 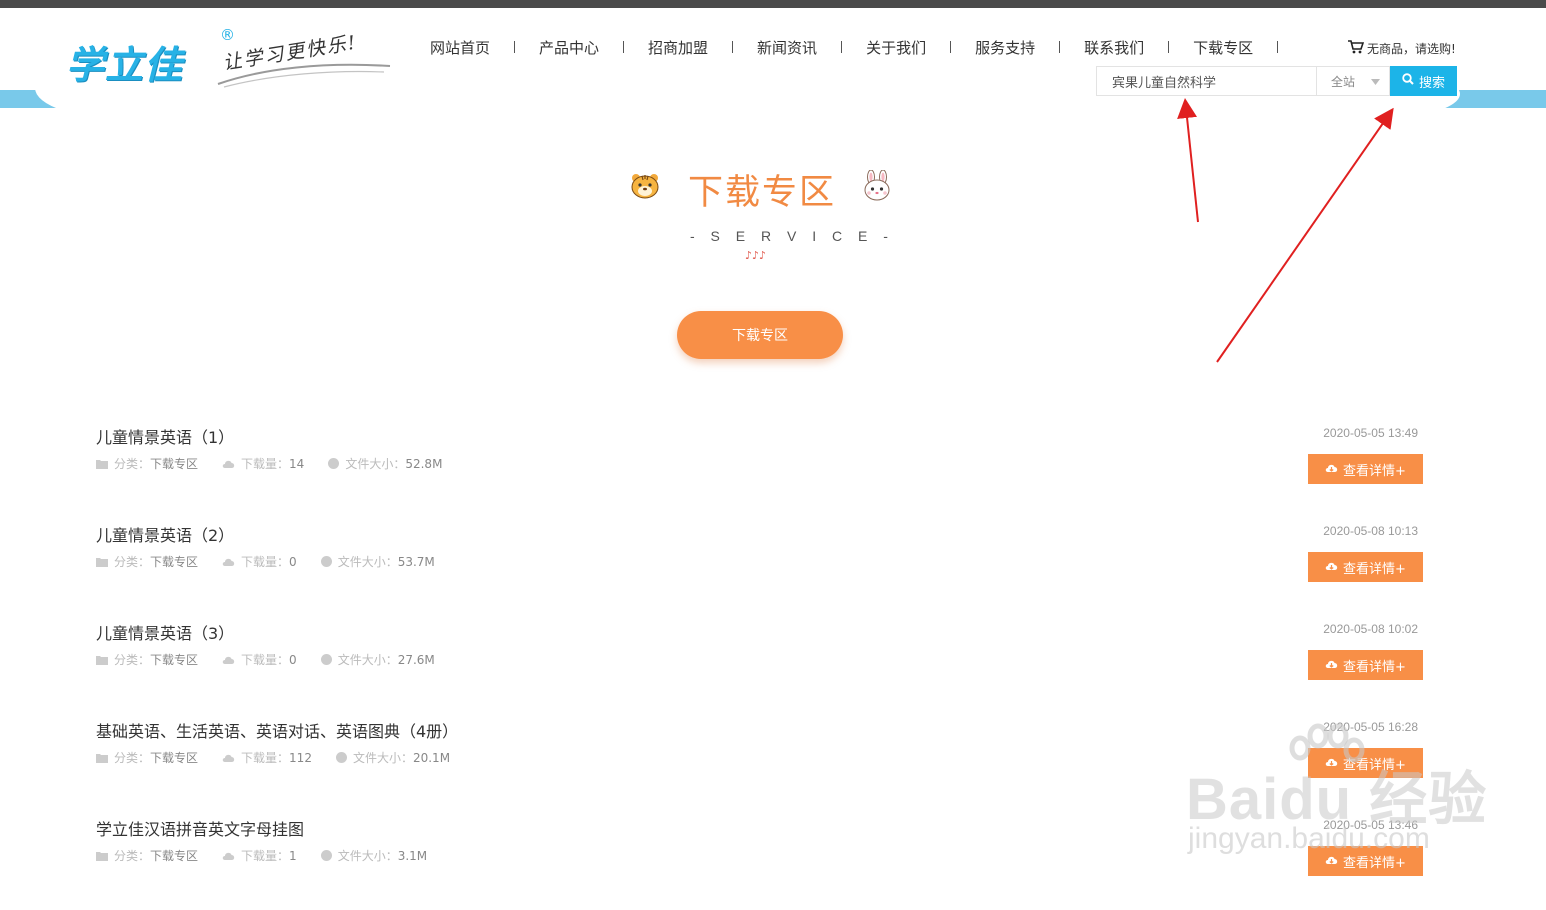 What do you see at coordinates (281, 463) in the screenshot?
I see `item-meta: 分类： 下载专区 下载量： 14 文件大小： 52.8M` at bounding box center [281, 463].